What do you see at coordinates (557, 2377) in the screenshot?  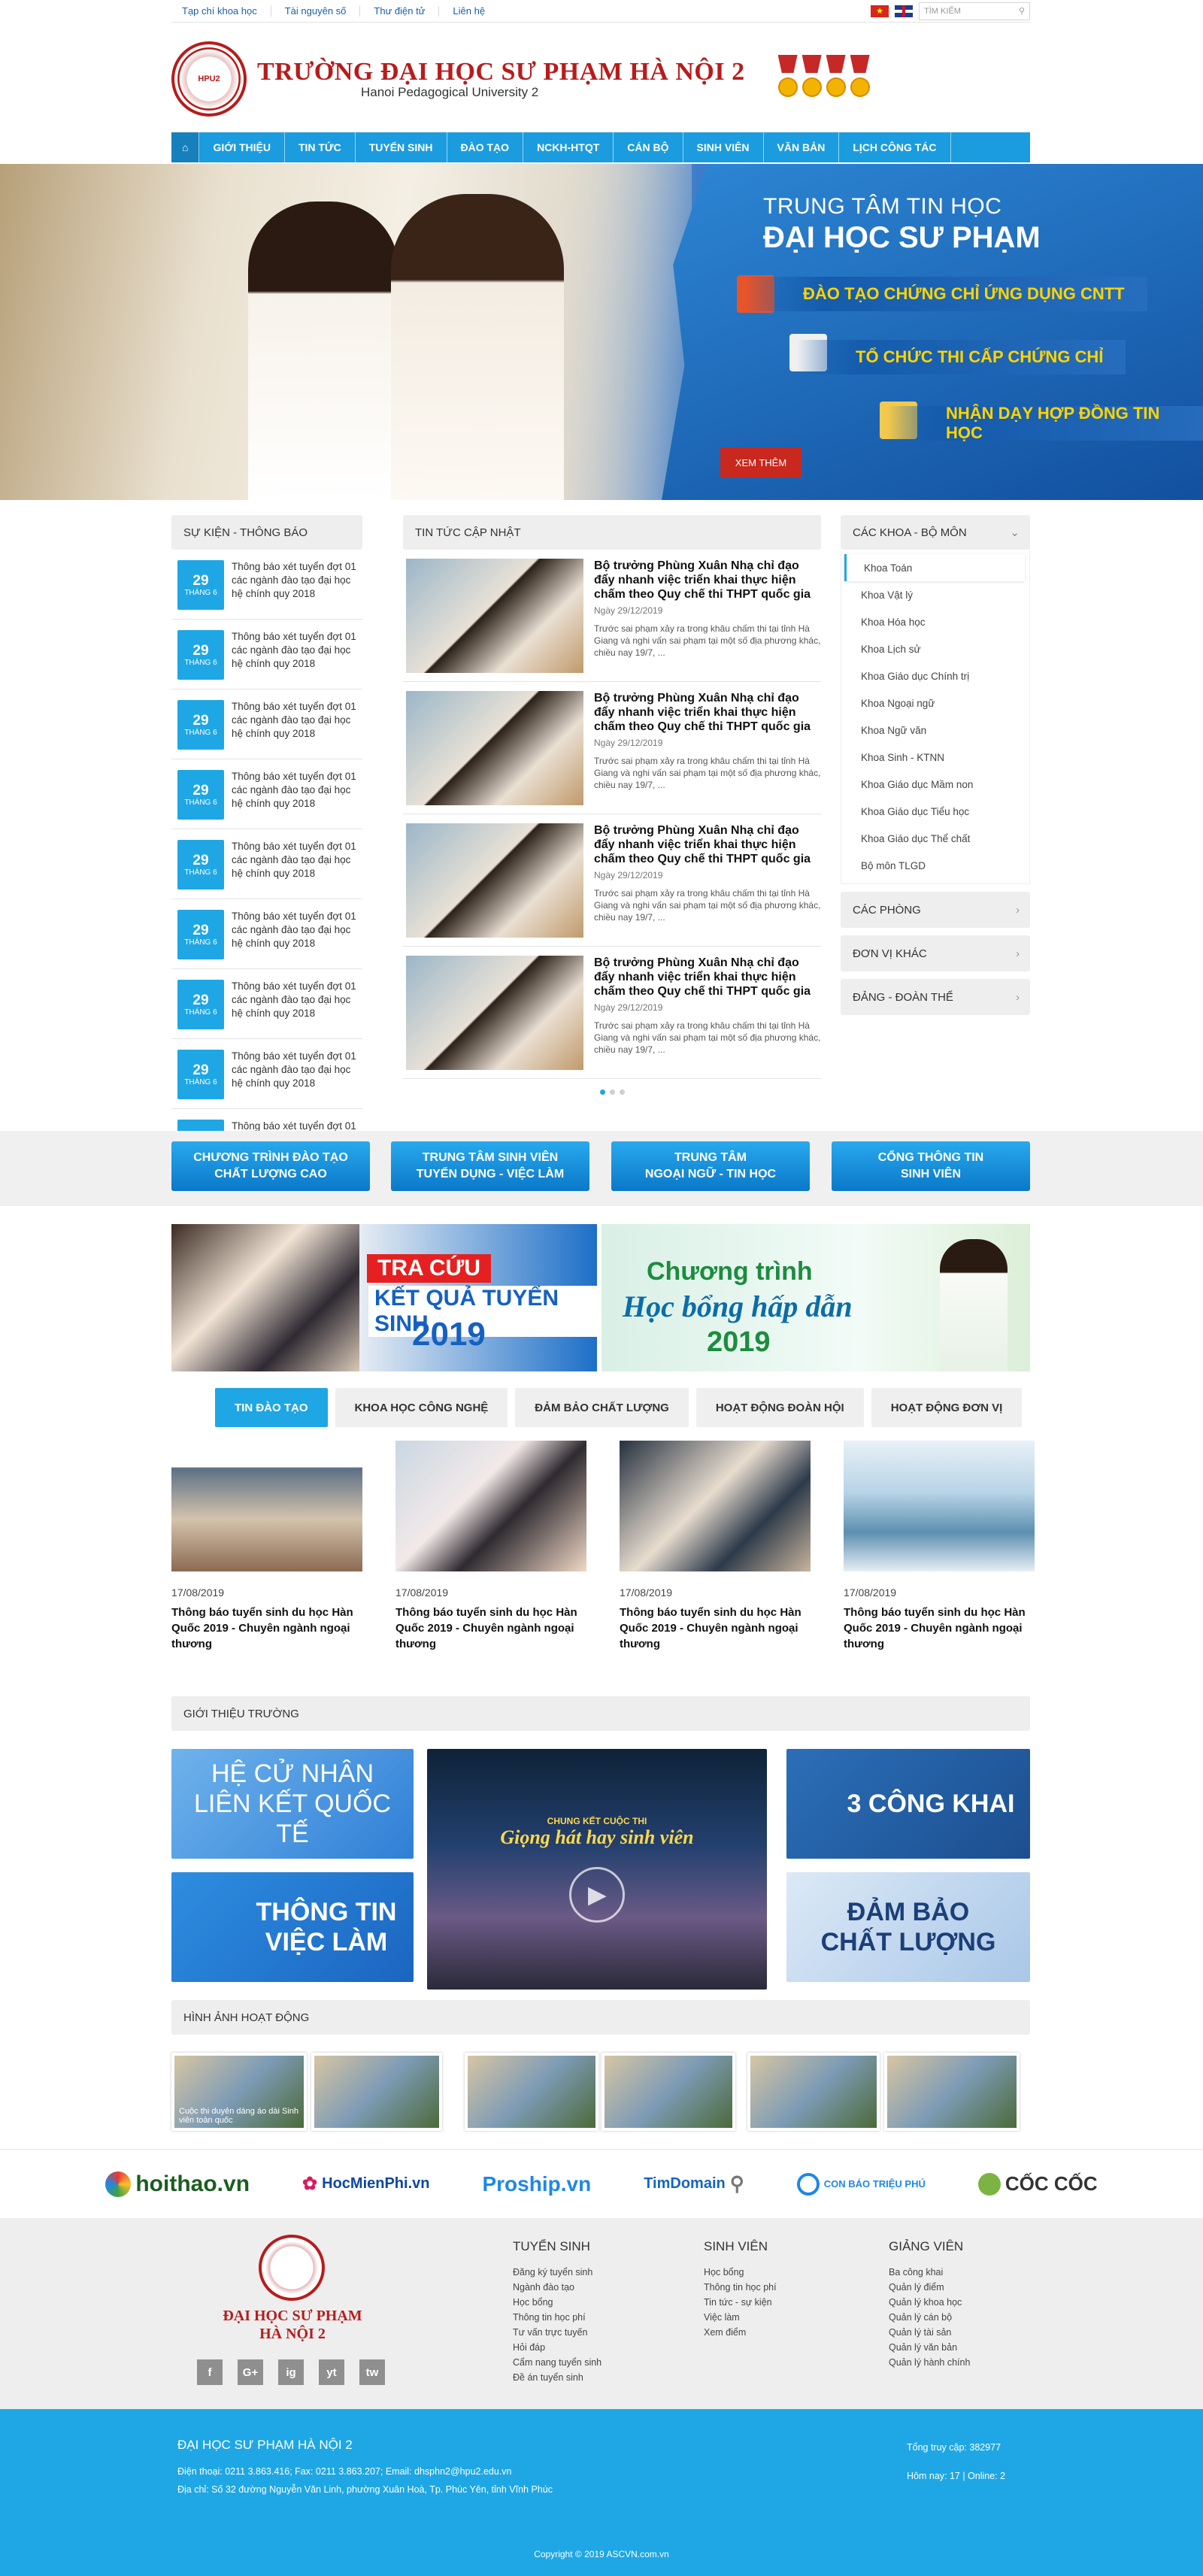 I see `footer-link: Đề án tuyển sinh` at bounding box center [557, 2377].